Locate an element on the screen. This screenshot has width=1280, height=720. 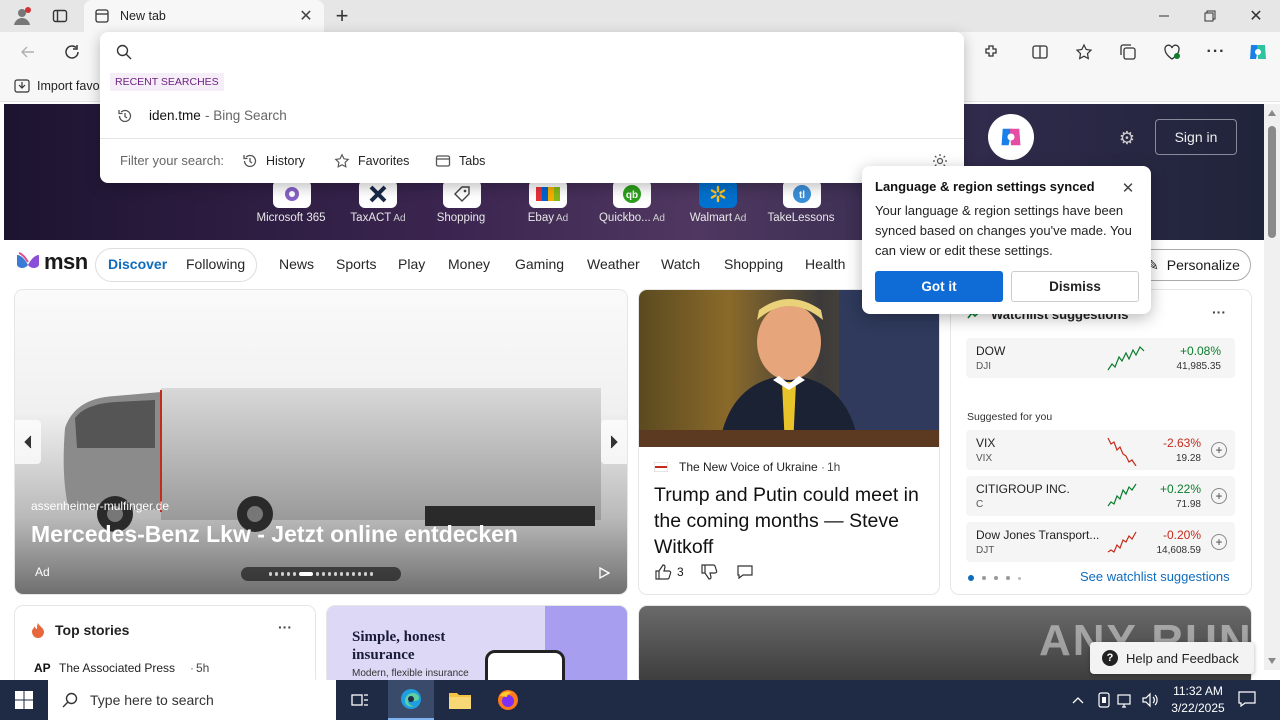
task-view-icon is located at coordinates (360, 700).